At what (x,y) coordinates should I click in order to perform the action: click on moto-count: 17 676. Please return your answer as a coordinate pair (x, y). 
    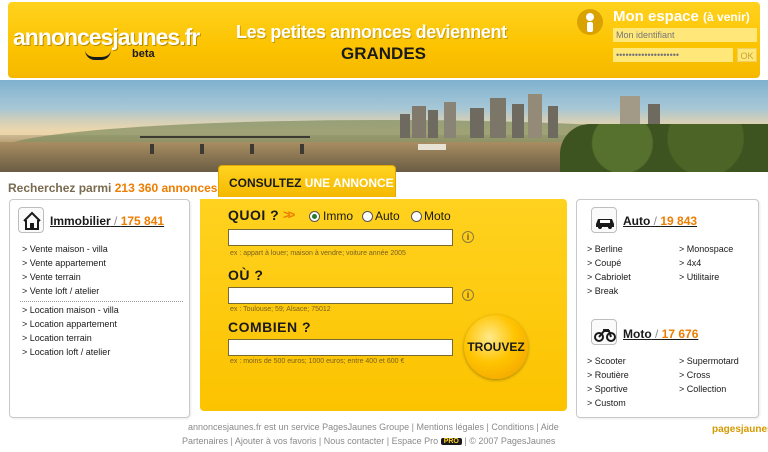
    Looking at the image, I should click on (680, 334).